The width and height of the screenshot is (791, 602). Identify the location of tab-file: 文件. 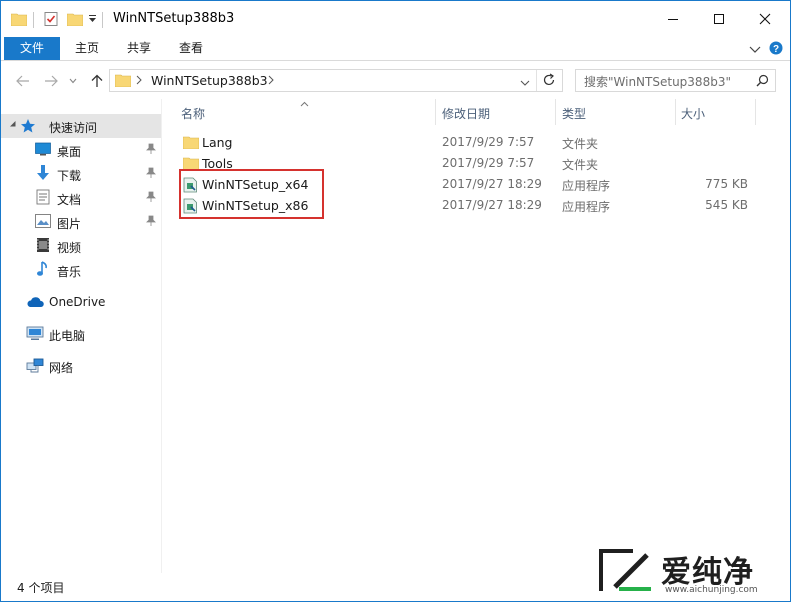
(32, 48).